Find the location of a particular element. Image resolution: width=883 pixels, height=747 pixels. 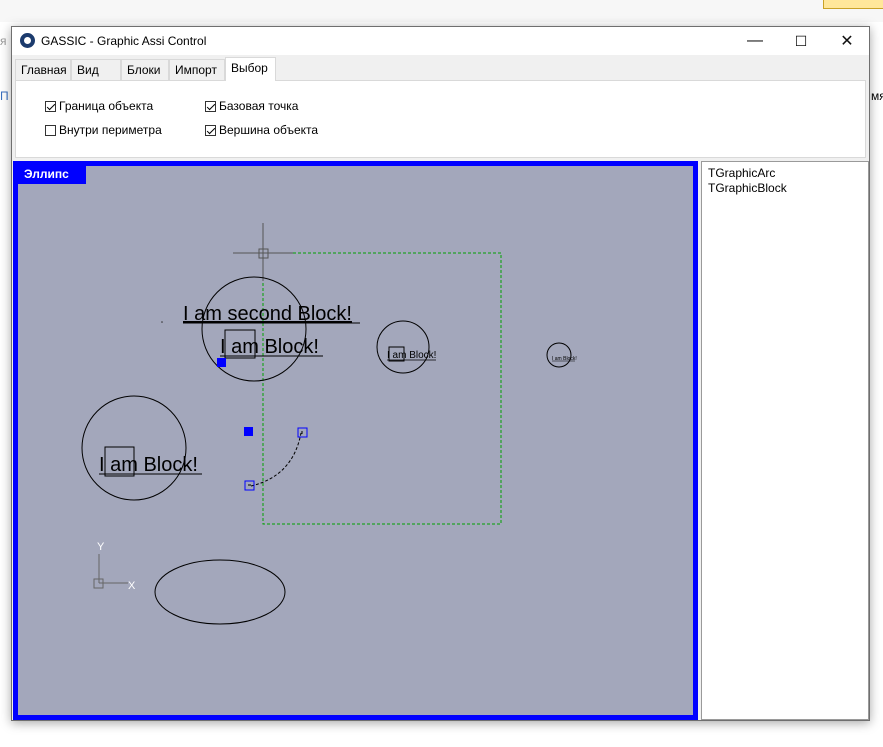

app-icon is located at coordinates (27, 40).